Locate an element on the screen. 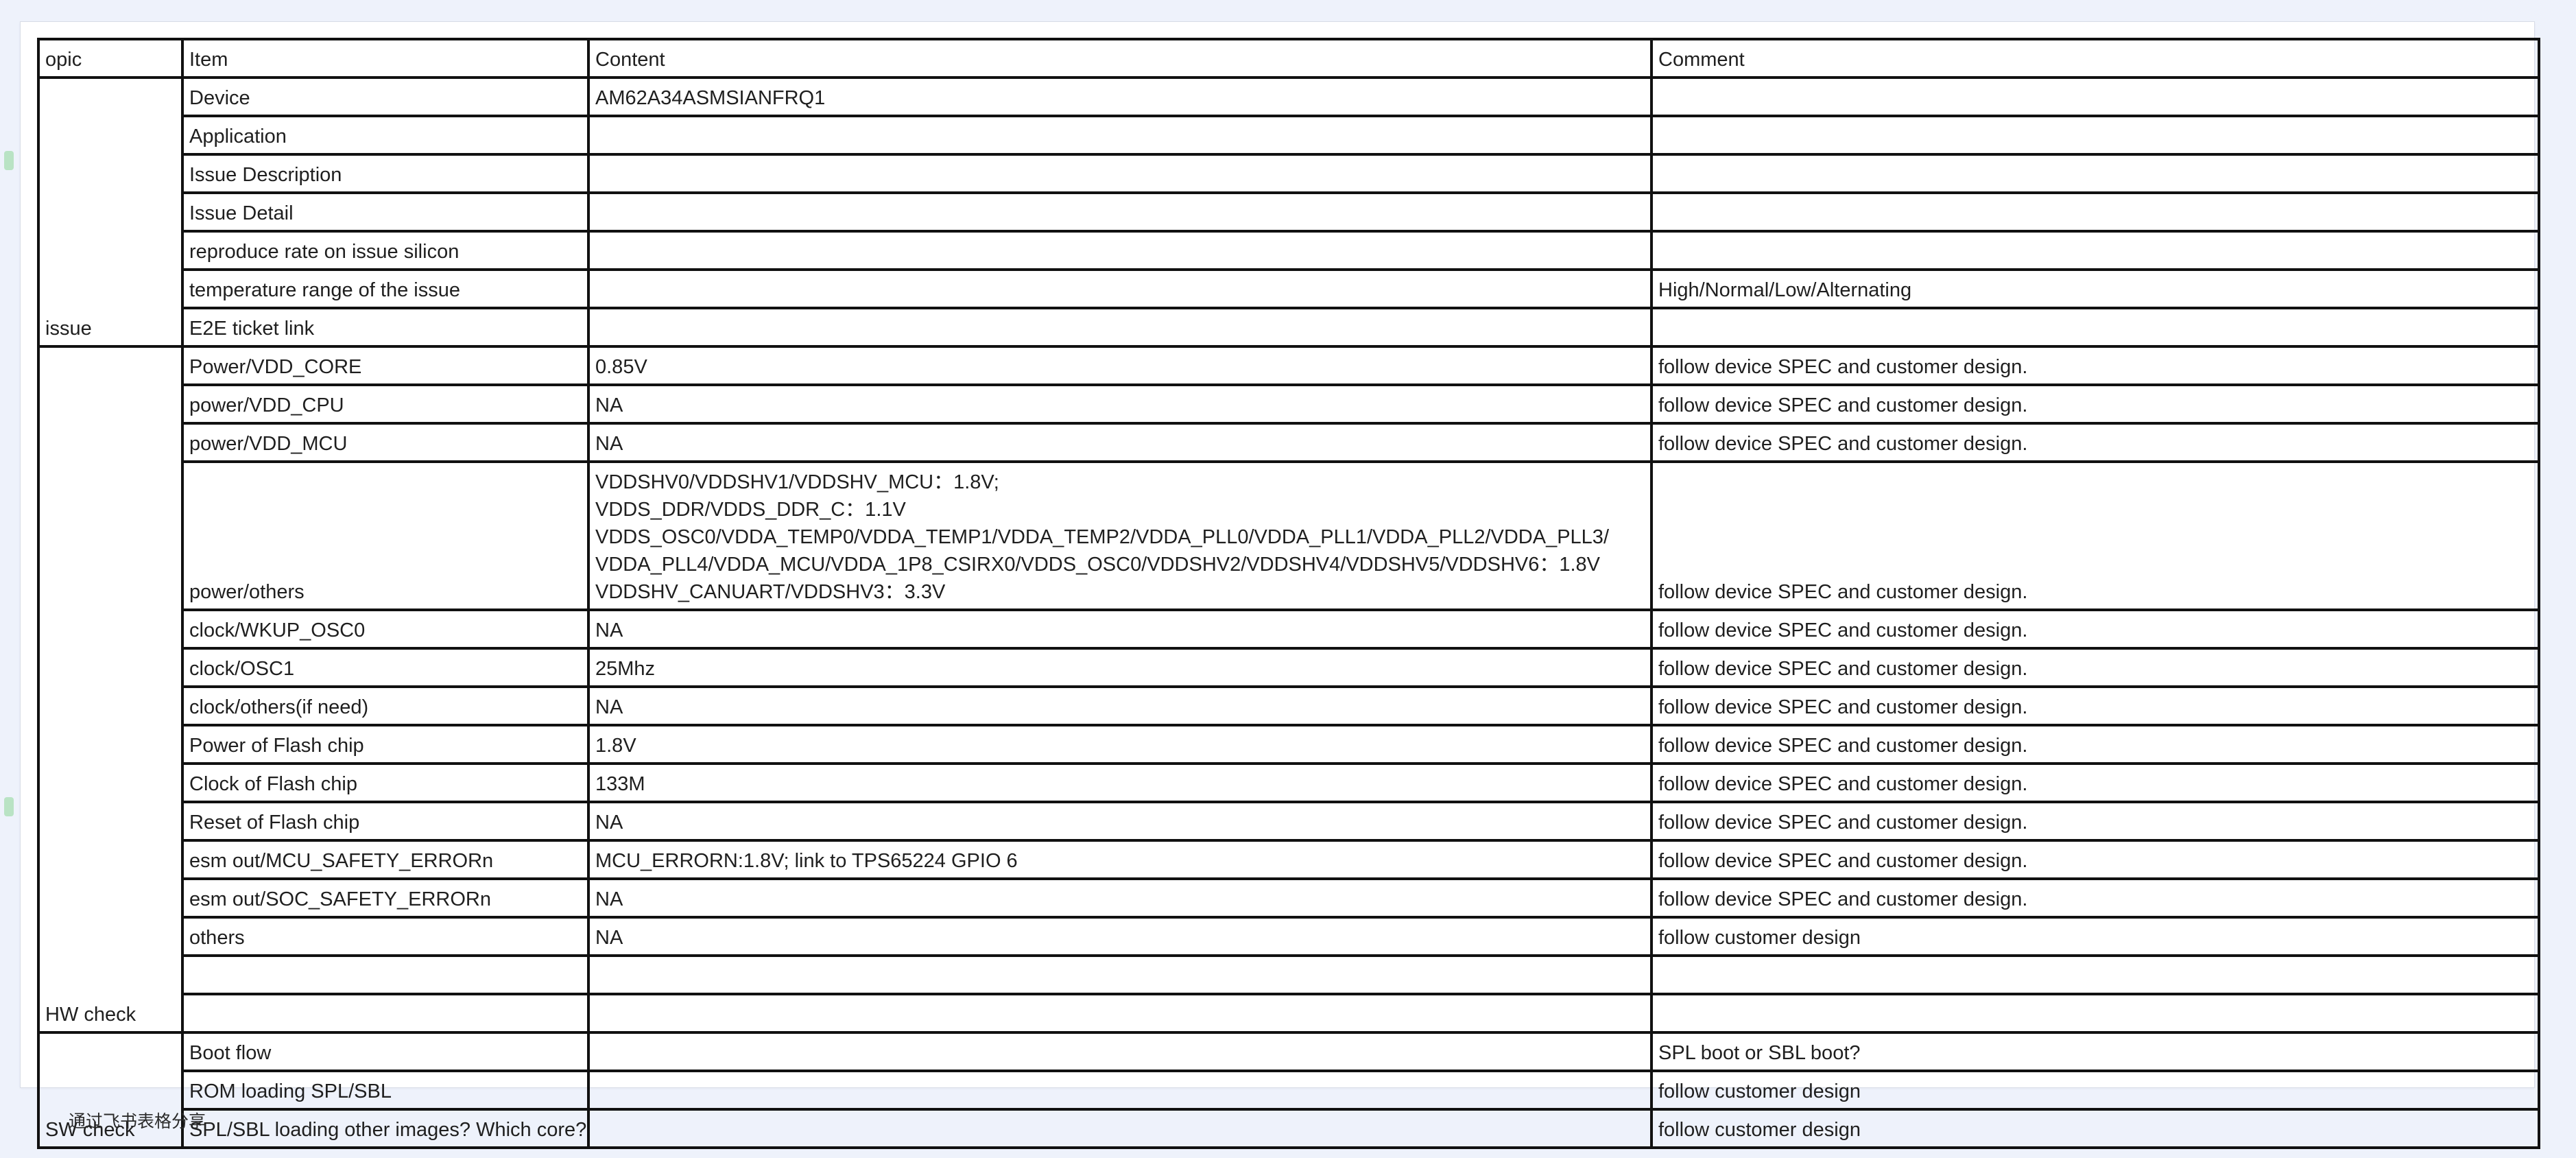 The height and width of the screenshot is (1158, 2576). item-cell: power/VDD_CPU is located at coordinates (385, 404).